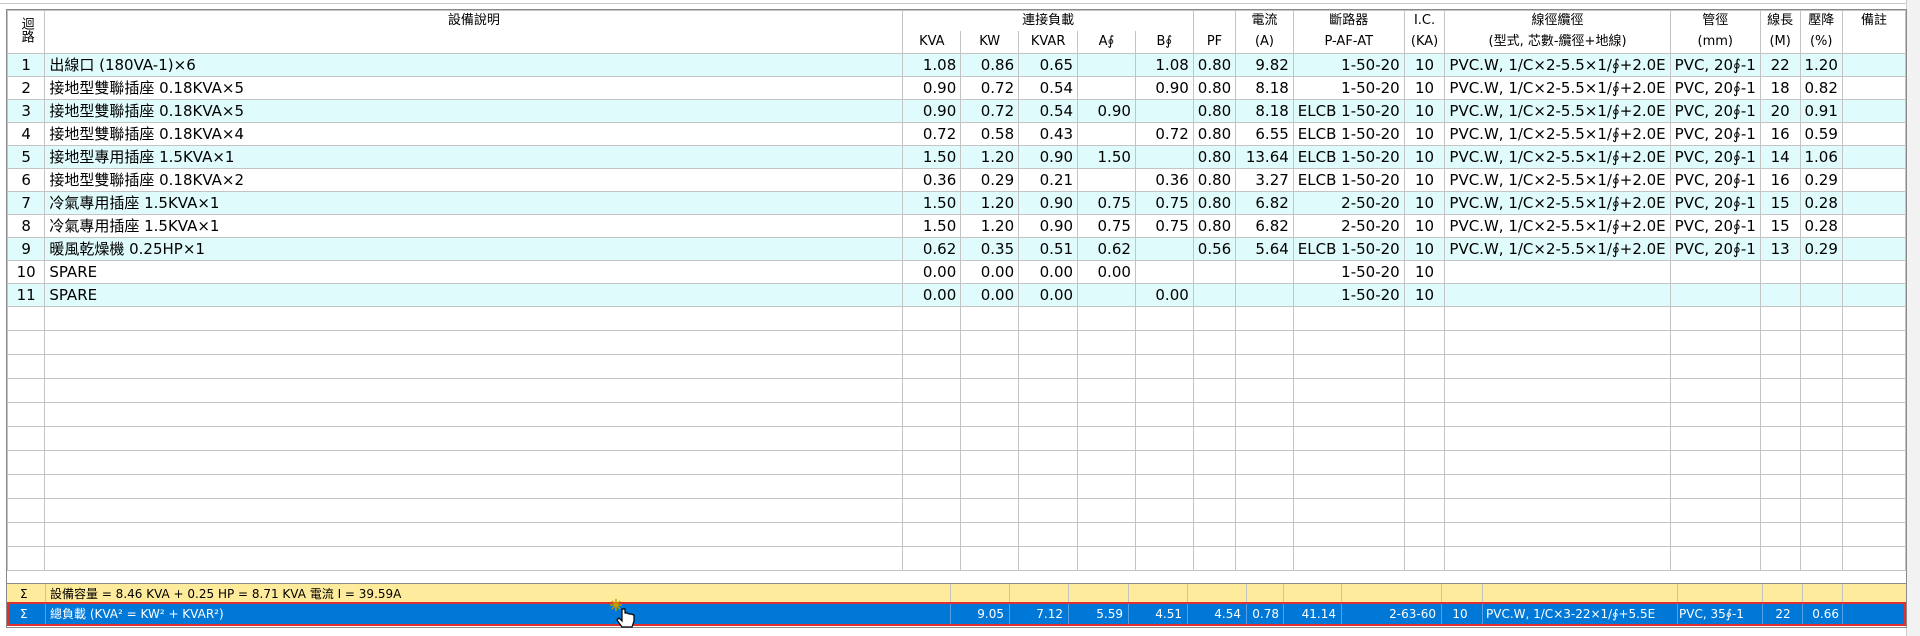 This screenshot has height=636, width=1920. I want to click on cell-circuit-no: 3, so click(26, 111).